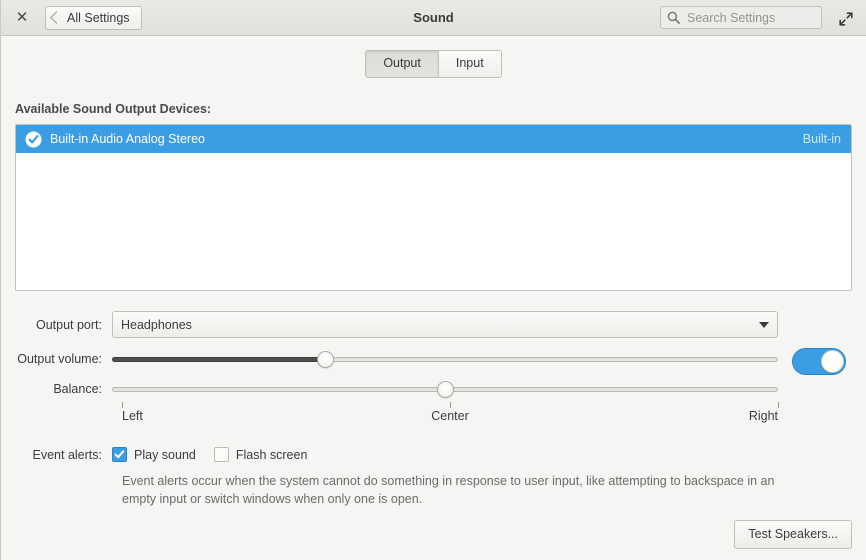  What do you see at coordinates (119, 454) in the screenshot?
I see `checkbox-checked-icon` at bounding box center [119, 454].